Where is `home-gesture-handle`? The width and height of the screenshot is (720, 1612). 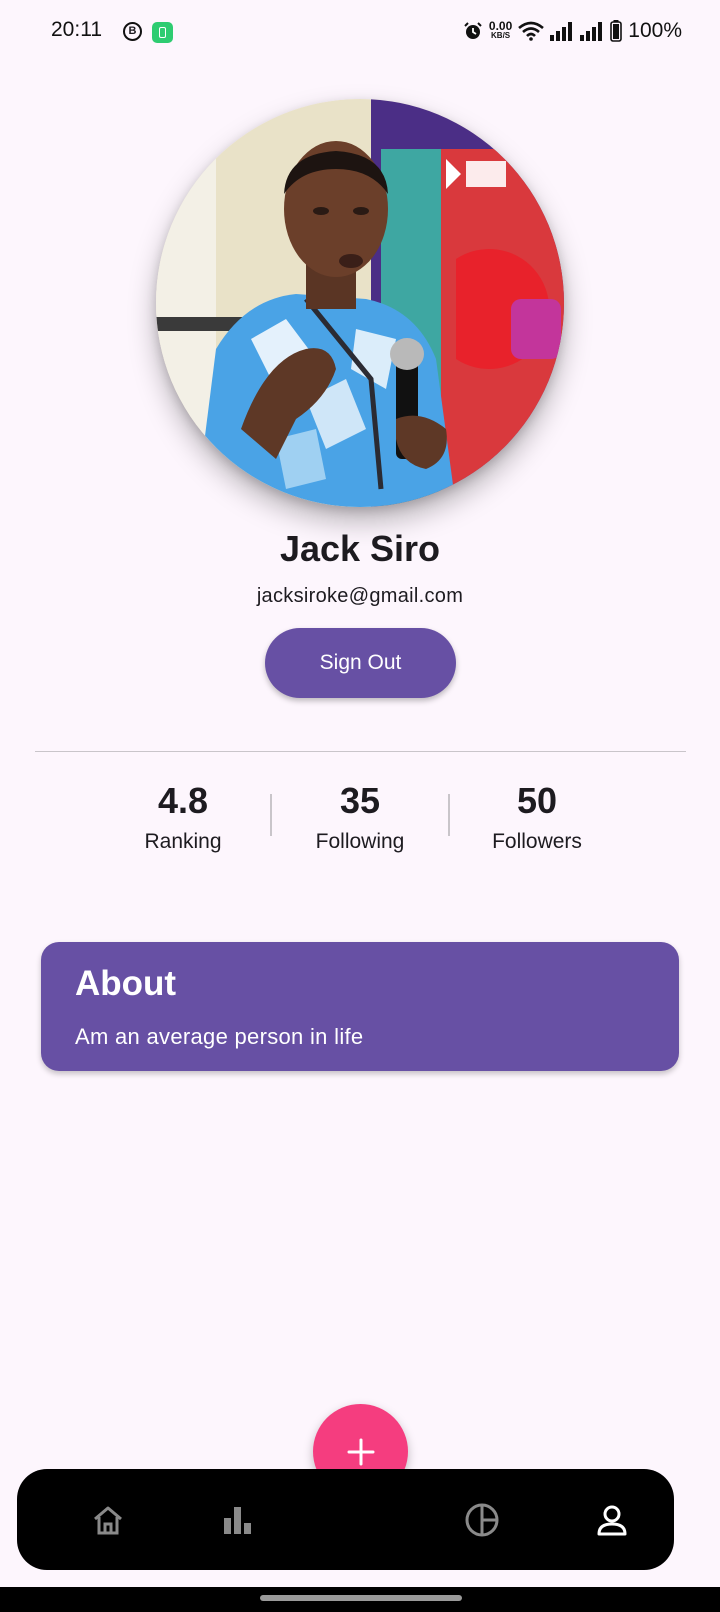 home-gesture-handle is located at coordinates (361, 1598).